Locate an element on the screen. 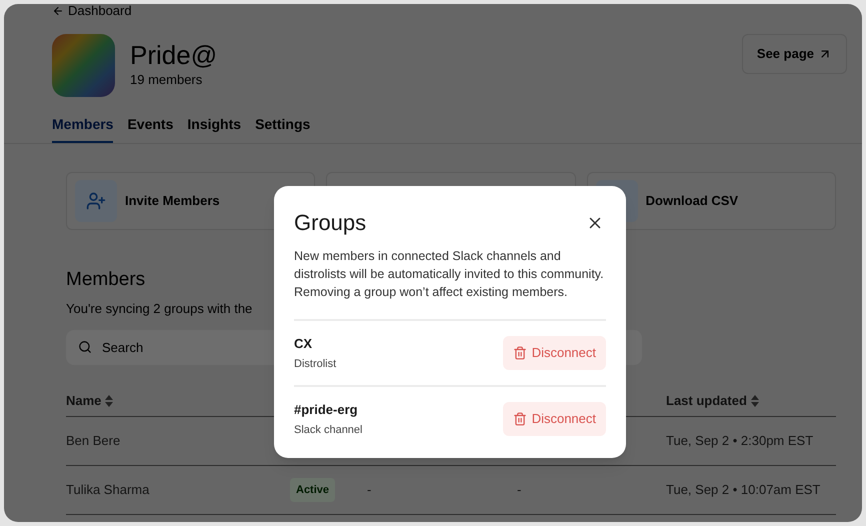 The image size is (866, 526). member-count: 19 members is located at coordinates (167, 80).